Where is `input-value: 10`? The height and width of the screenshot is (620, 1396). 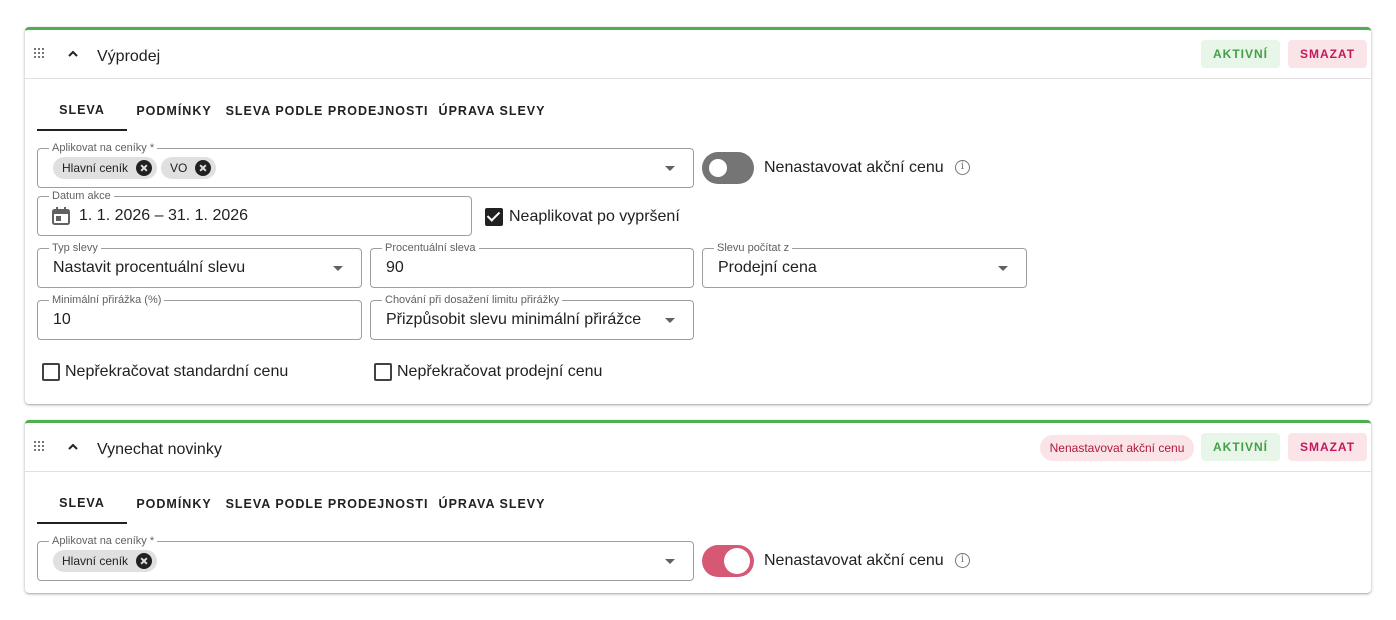
input-value: 10 is located at coordinates (62, 319).